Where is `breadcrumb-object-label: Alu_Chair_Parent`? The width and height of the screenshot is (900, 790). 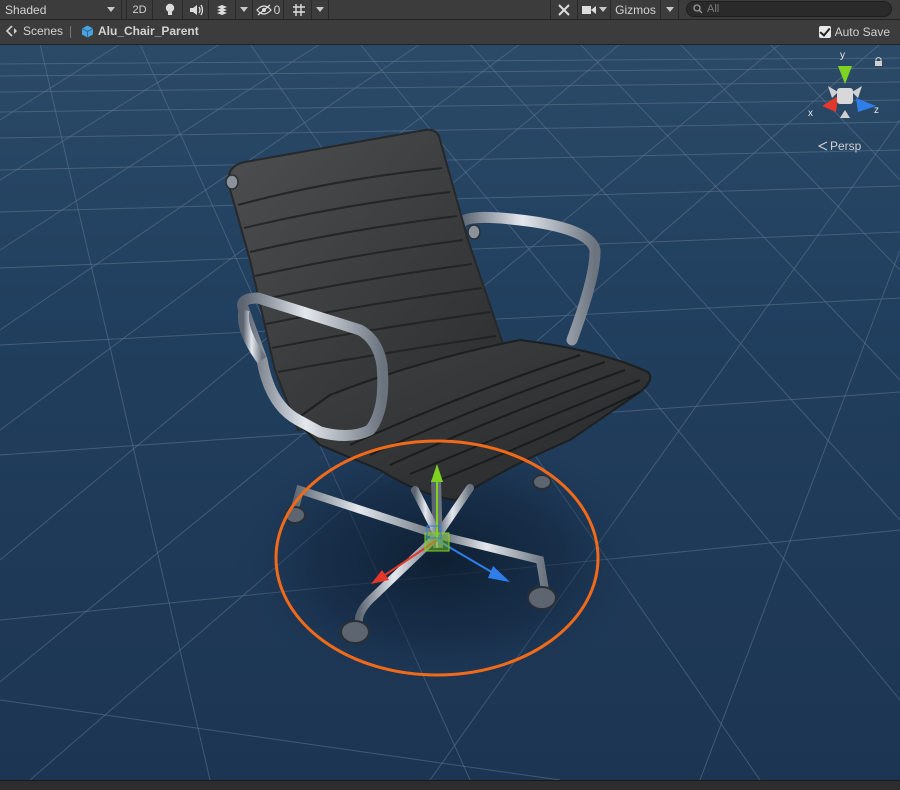 breadcrumb-object-label: Alu_Chair_Parent is located at coordinates (148, 31).